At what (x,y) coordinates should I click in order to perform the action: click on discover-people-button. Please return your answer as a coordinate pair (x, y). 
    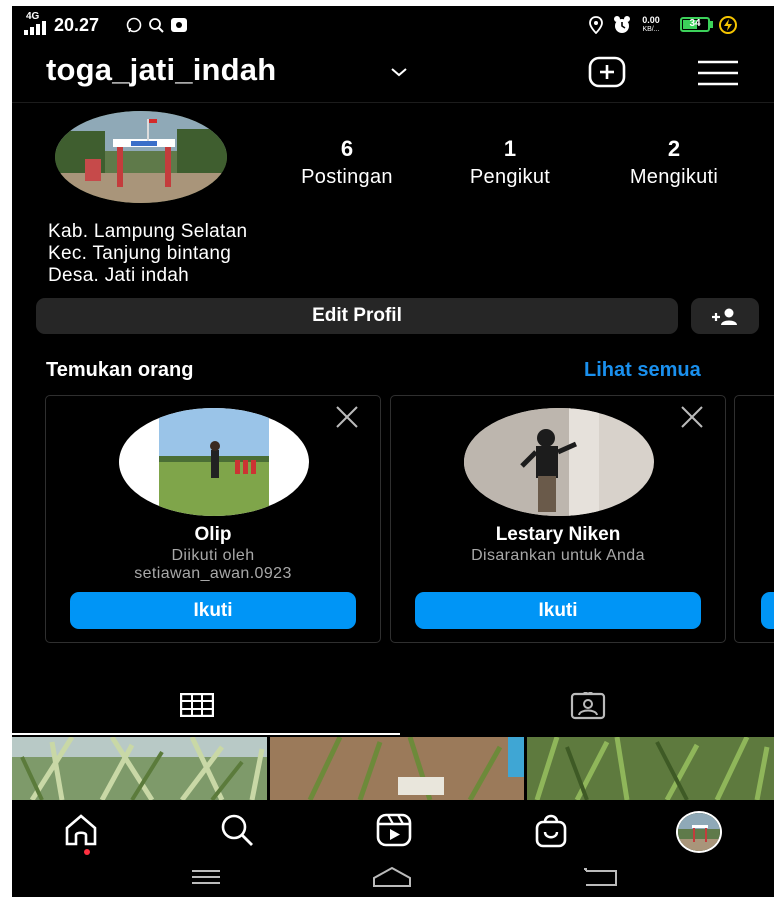
    Looking at the image, I should click on (725, 316).